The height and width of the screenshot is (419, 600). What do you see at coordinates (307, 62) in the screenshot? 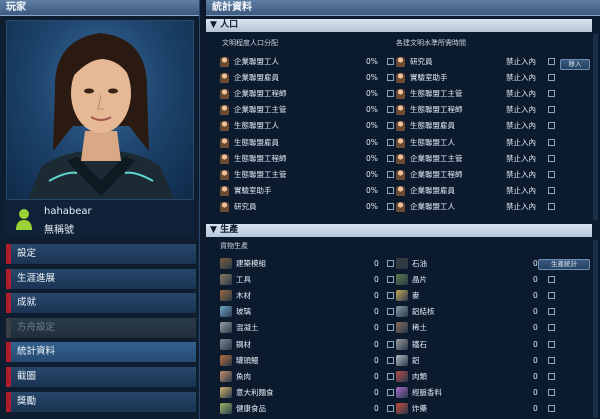
I see `population-row: 企業聯盟工人 0%` at bounding box center [307, 62].